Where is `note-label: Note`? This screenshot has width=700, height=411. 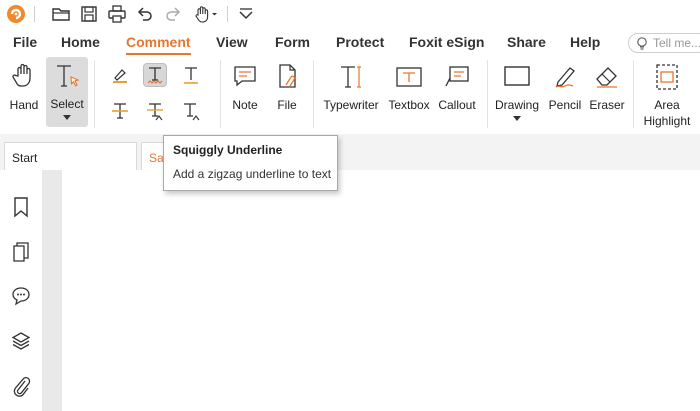
note-label: Note is located at coordinates (245, 105).